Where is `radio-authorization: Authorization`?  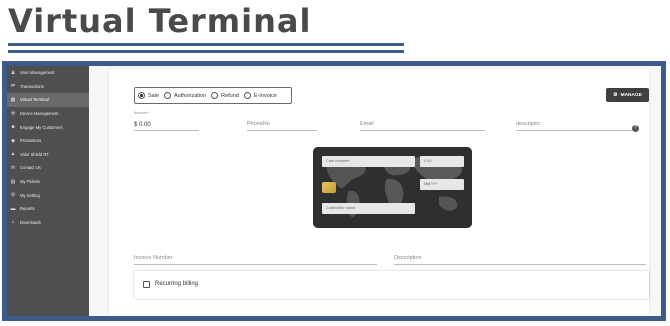
radio-authorization: Authorization is located at coordinates (185, 95).